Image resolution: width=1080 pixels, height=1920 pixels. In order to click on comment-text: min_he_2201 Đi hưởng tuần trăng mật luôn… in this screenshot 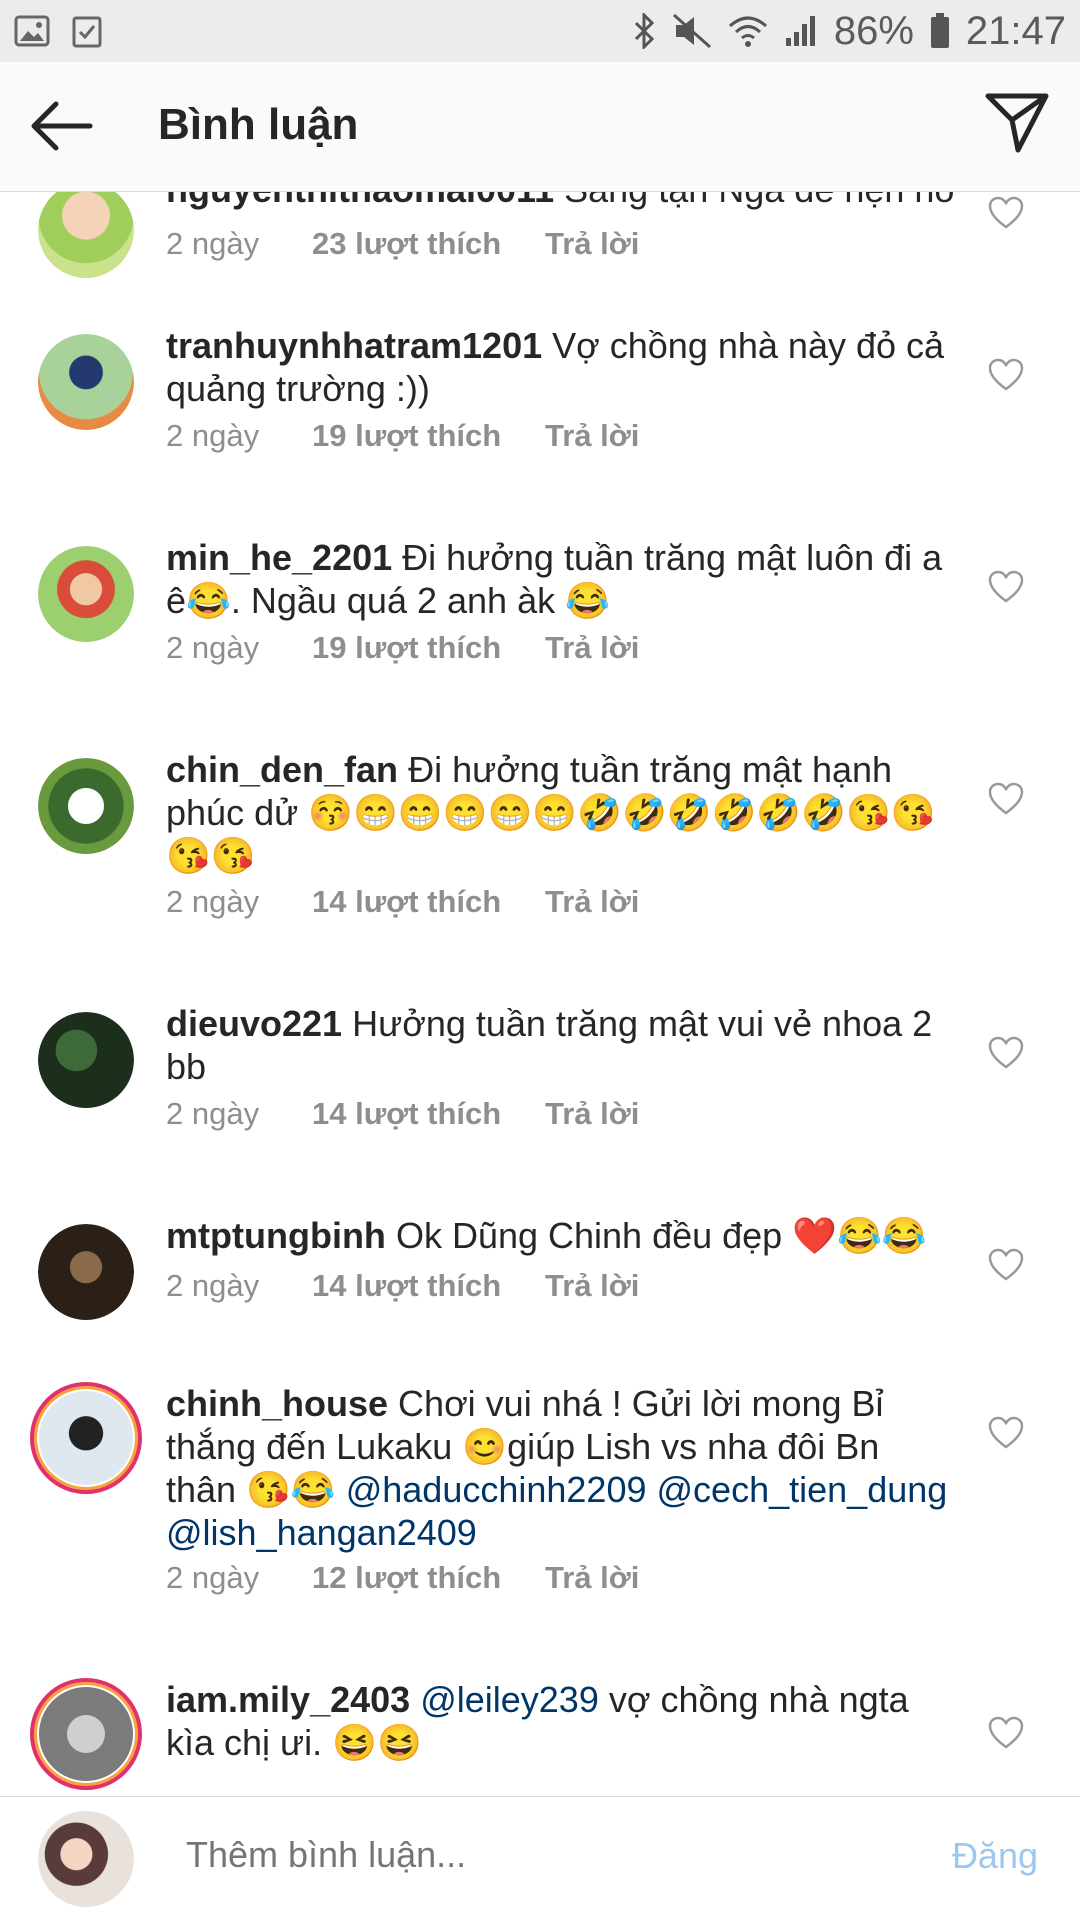, I will do `click(561, 579)`.